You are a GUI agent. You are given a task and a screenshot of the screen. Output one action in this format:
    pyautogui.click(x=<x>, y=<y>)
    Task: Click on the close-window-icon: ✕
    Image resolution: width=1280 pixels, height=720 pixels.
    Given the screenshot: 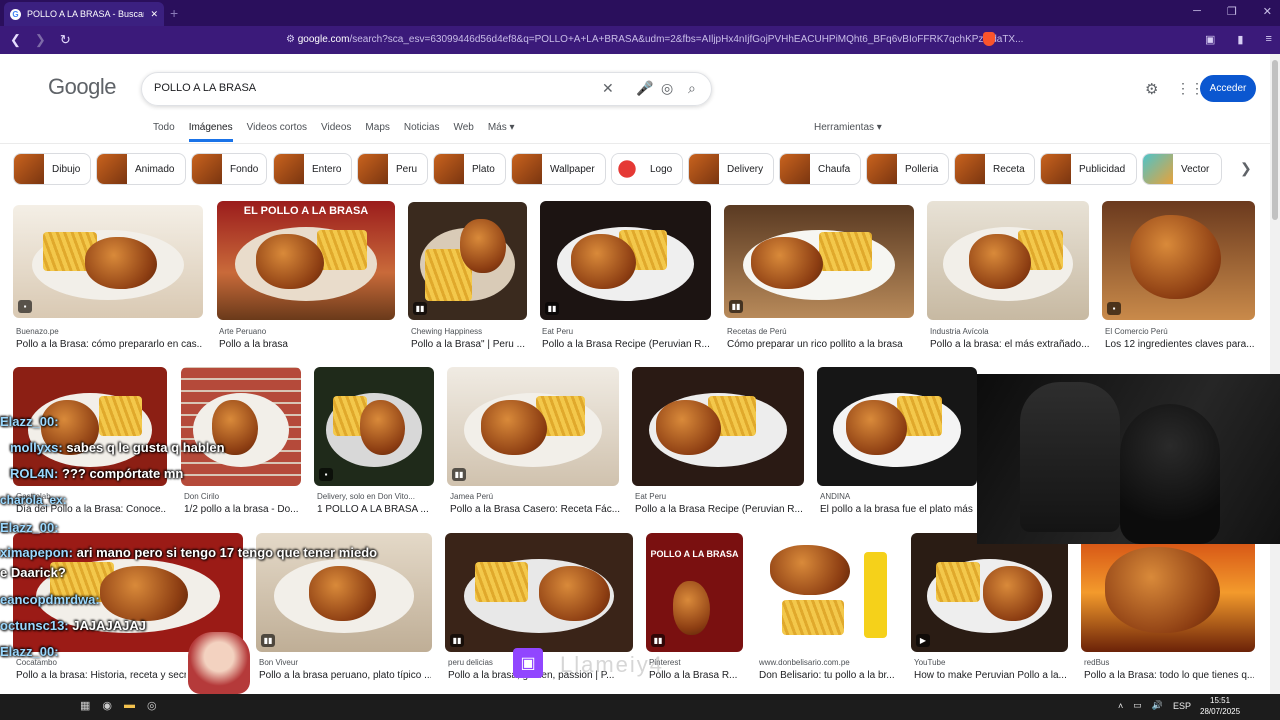 What is the action you would take?
    pyautogui.click(x=1267, y=11)
    